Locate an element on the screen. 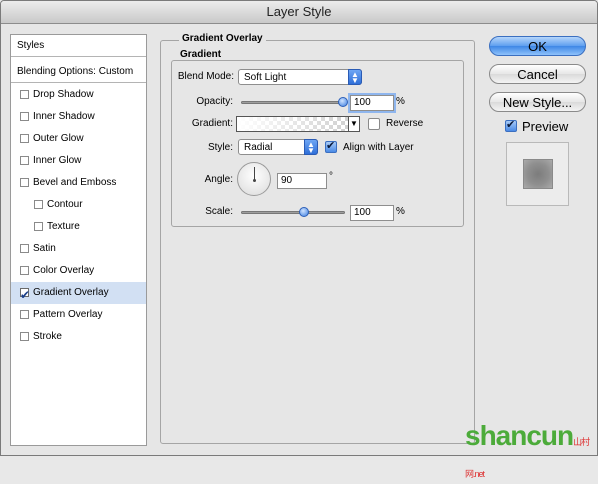 The image size is (598, 484). align-with-layer-label: Align with Layer is located at coordinates (378, 147).